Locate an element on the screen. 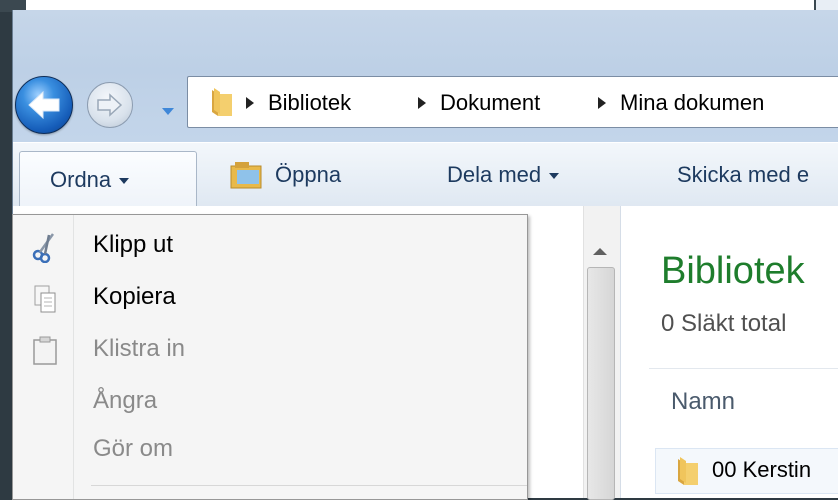 Image resolution: width=838 pixels, height=500 pixels. menu-item-label: Ångra is located at coordinates (125, 400).